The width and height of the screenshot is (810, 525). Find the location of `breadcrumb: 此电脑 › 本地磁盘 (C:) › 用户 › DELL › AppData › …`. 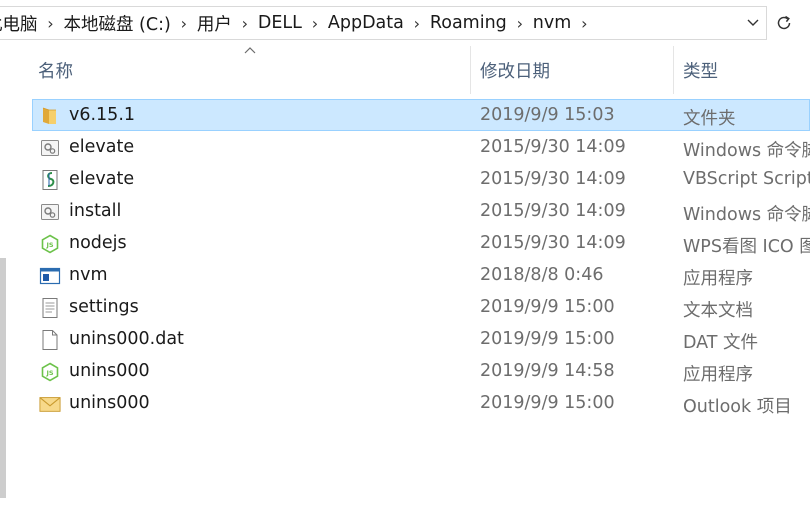

breadcrumb: 此电脑 › 本地磁盘 (C:) › 用户 › DELL › AppData › … is located at coordinates (370, 23).